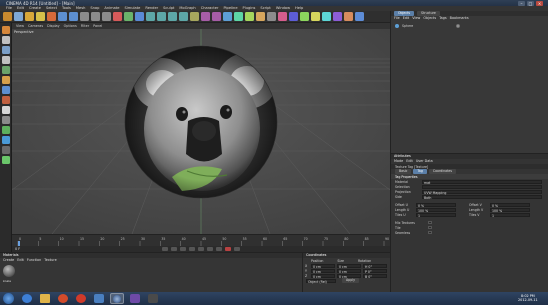 The width and height of the screenshot is (548, 305). I want to click on attributes-tab-tag: Tag, so click(420, 171).